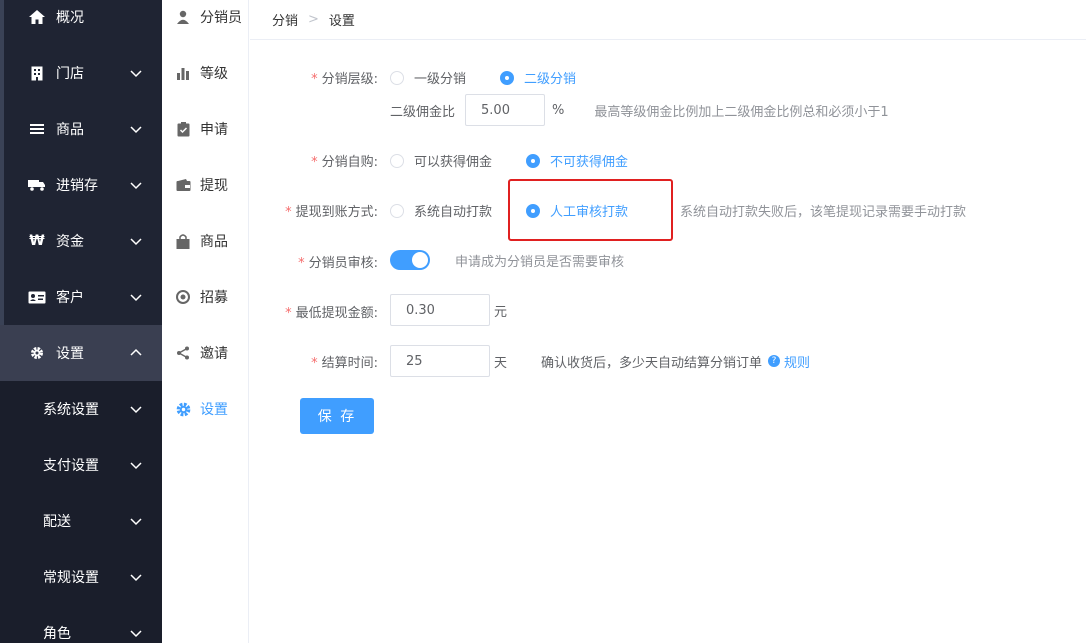 Image resolution: width=1086 pixels, height=643 pixels. I want to click on level-label: * 分销层级:, so click(329, 77).